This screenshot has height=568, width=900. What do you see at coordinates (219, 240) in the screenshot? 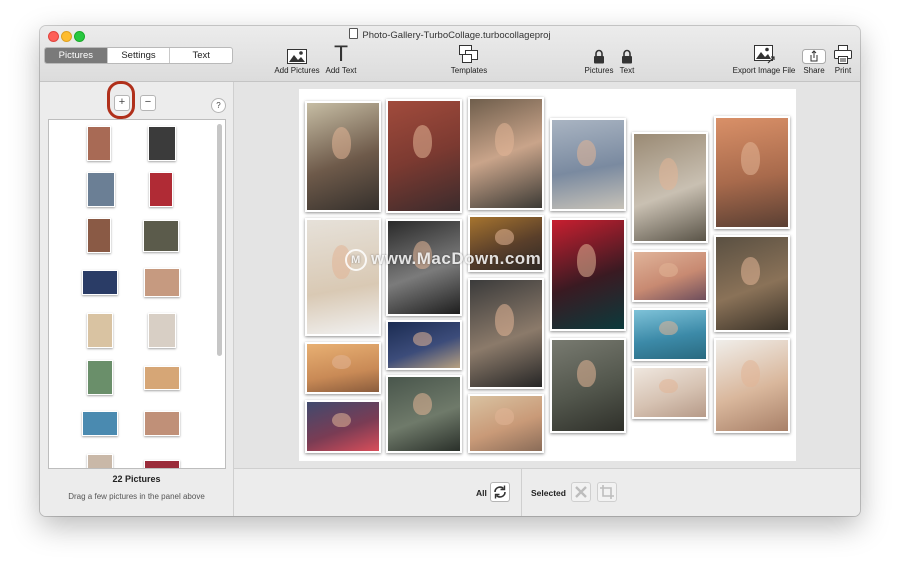
I see `picture-list-scrollbar` at bounding box center [219, 240].